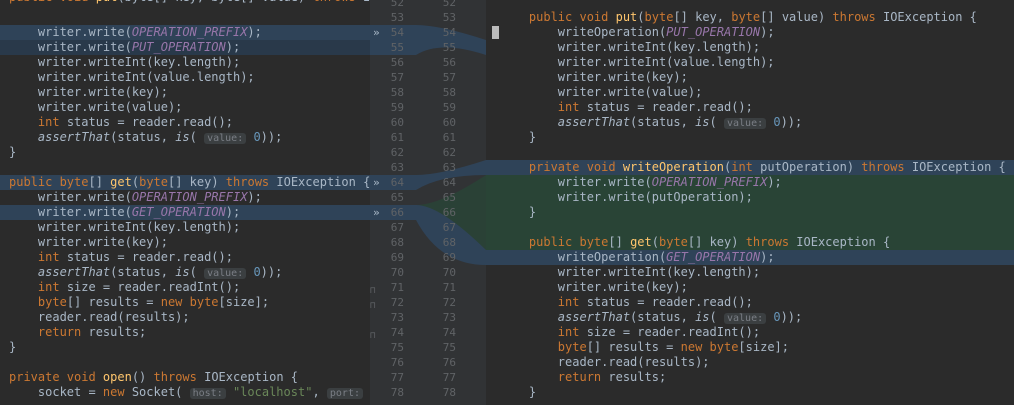  What do you see at coordinates (594, 242) in the screenshot?
I see `code-token: byte` at bounding box center [594, 242].